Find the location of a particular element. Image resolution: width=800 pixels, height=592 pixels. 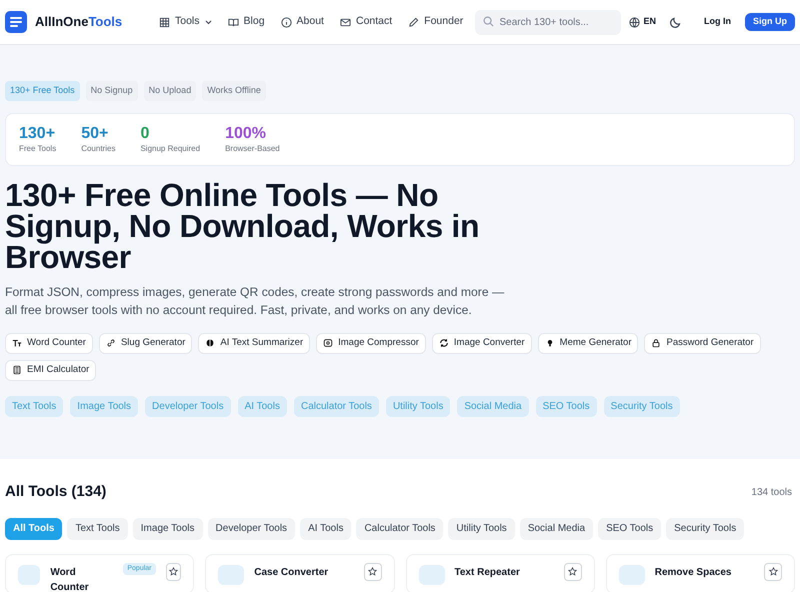

filter-tab: Text Tools is located at coordinates (97, 529).